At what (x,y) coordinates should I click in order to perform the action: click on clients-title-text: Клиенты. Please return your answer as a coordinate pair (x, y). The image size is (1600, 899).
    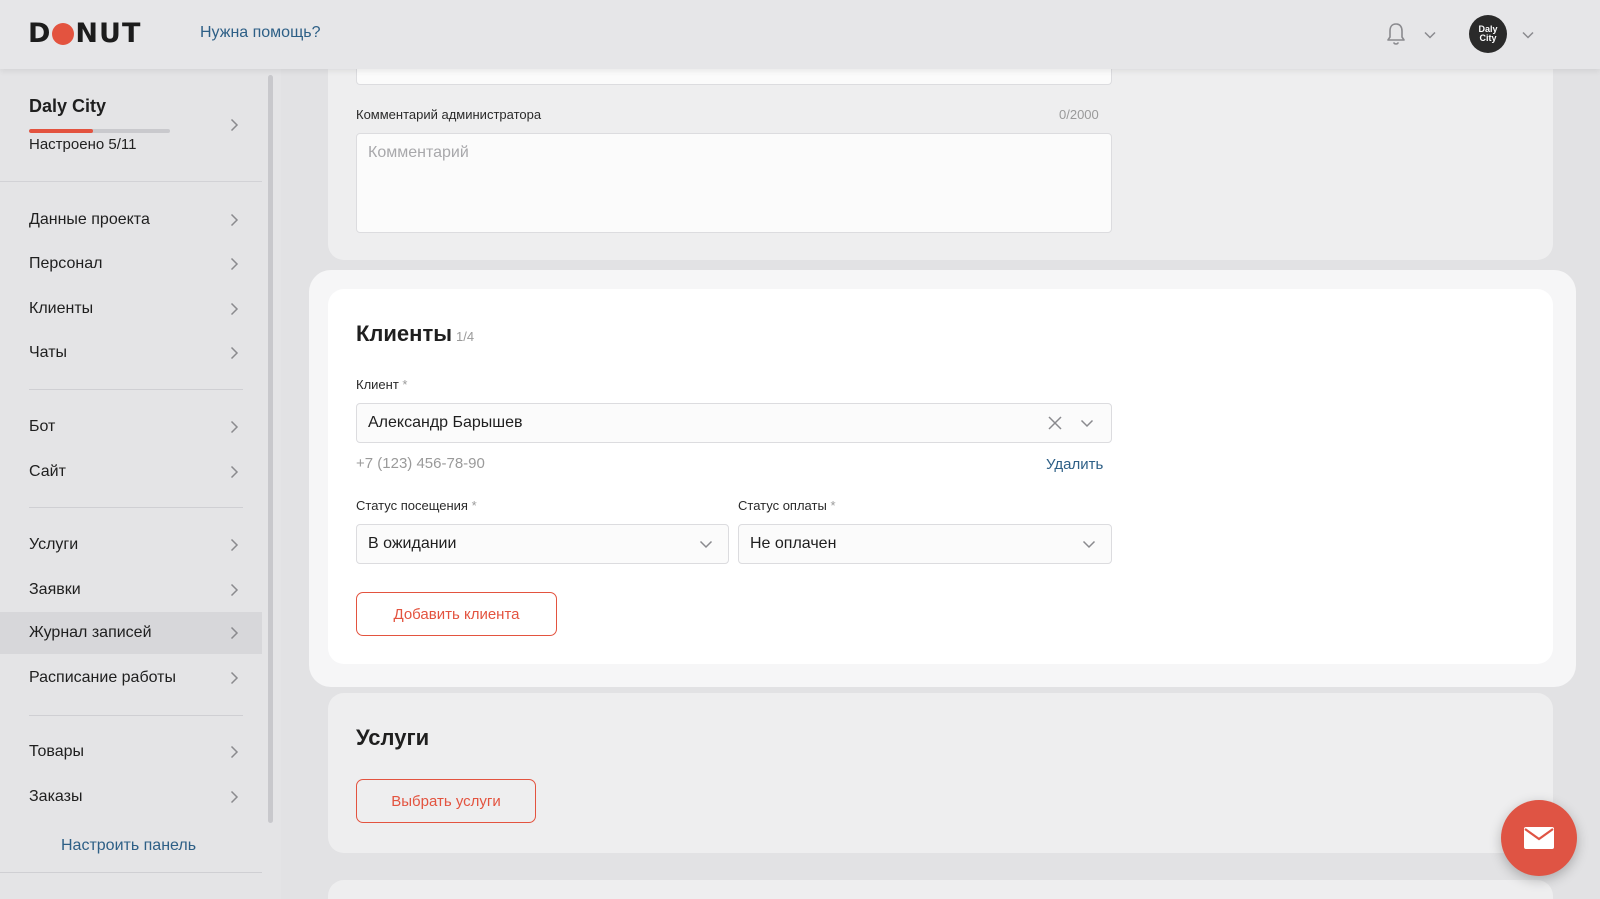
    Looking at the image, I should click on (404, 333).